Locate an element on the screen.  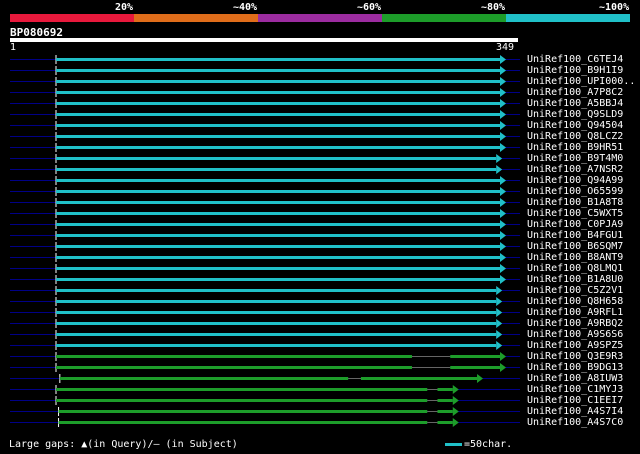
hit-name-link: UniRef100_O65599 is located at coordinates (575, 191).